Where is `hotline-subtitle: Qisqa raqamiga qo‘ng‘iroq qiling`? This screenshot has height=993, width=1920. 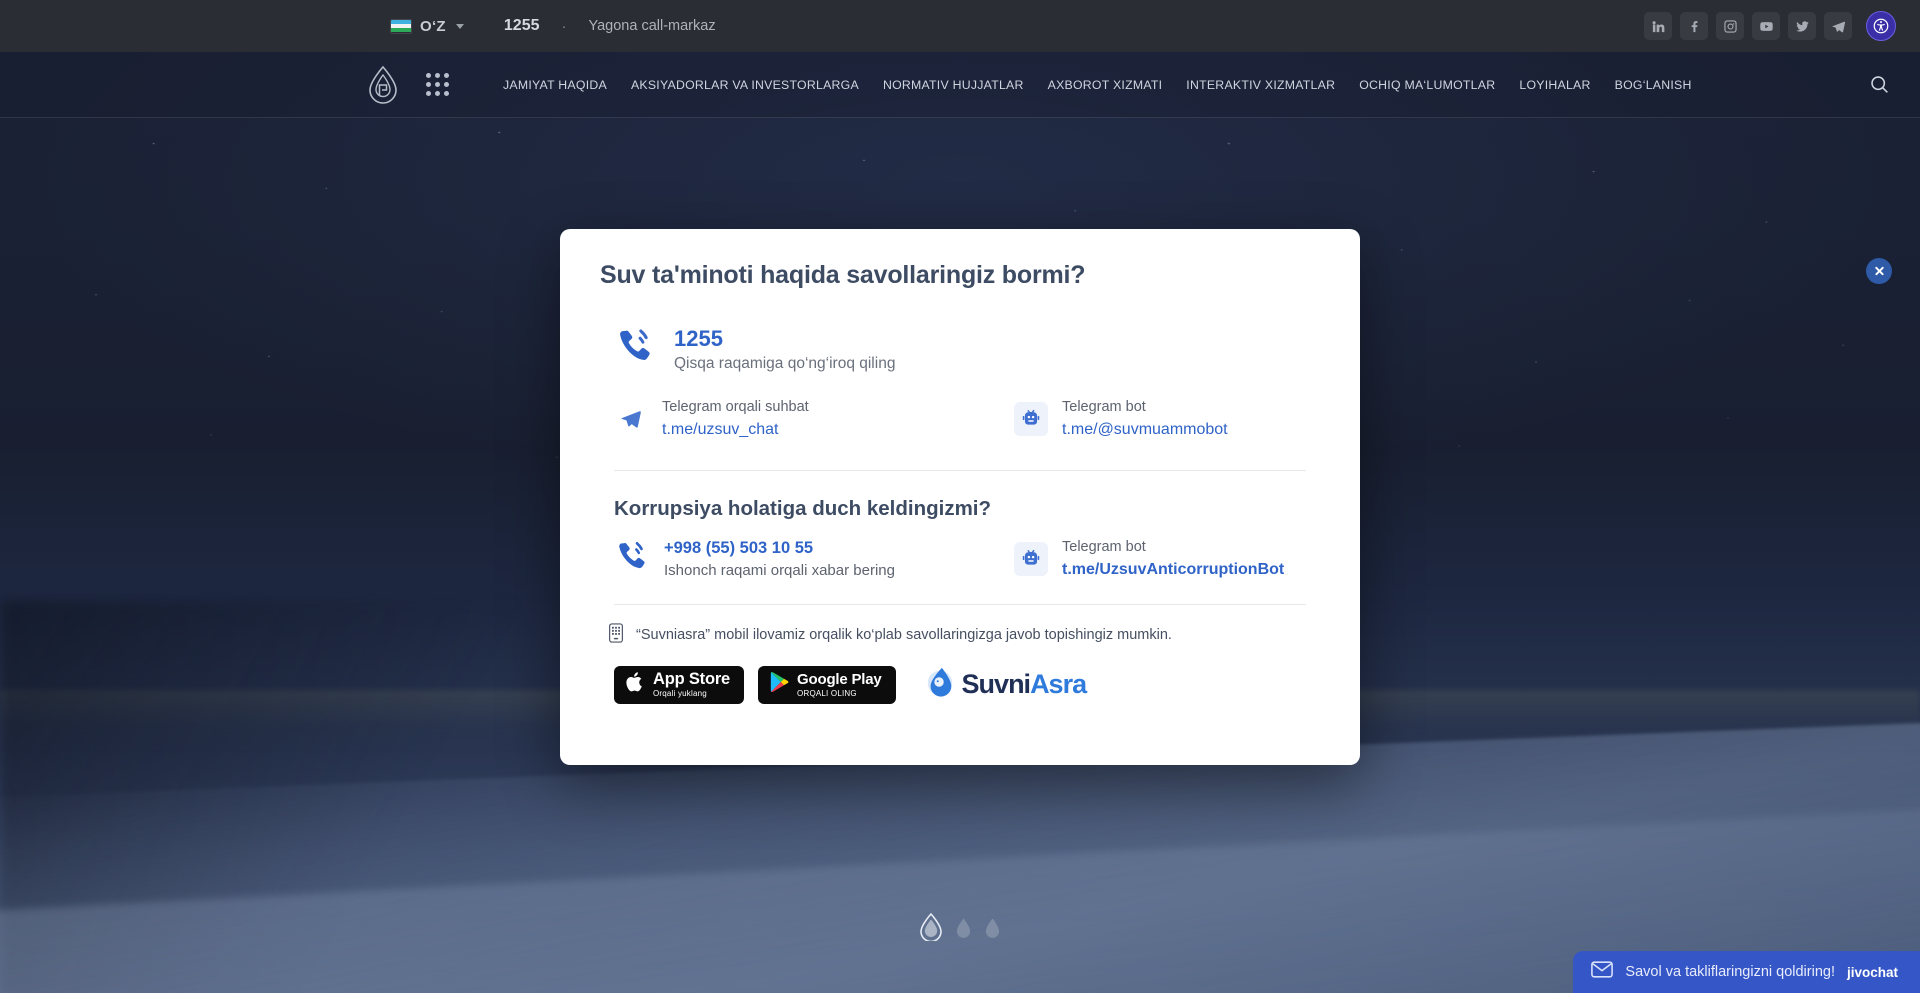
hotline-subtitle: Qisqa raqamiga qo‘ng‘iroq qiling is located at coordinates (785, 363).